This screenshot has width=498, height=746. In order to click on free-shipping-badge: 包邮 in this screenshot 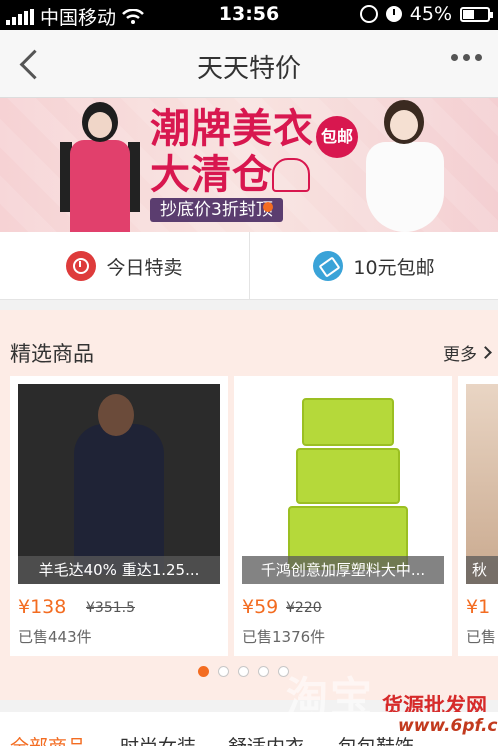, I will do `click(337, 137)`.